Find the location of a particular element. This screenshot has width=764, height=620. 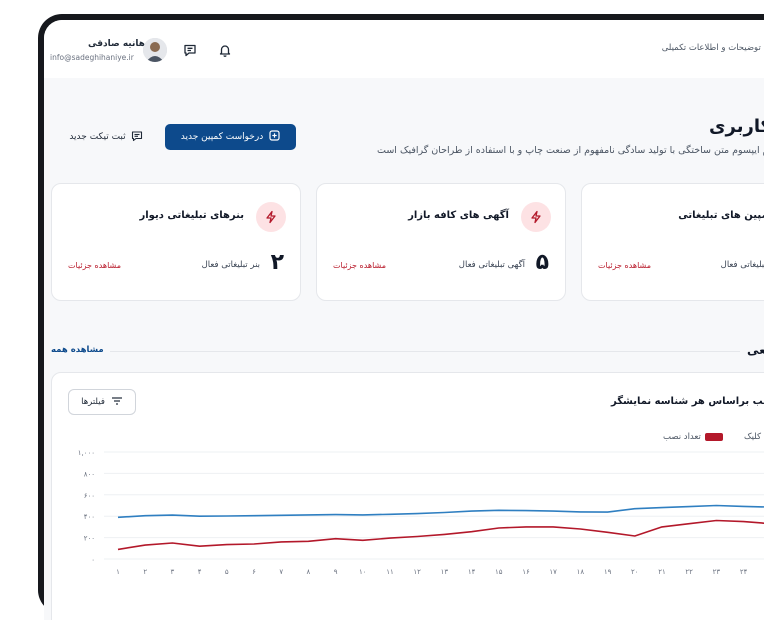

x-tick-label: ۱۱ is located at coordinates (390, 572).